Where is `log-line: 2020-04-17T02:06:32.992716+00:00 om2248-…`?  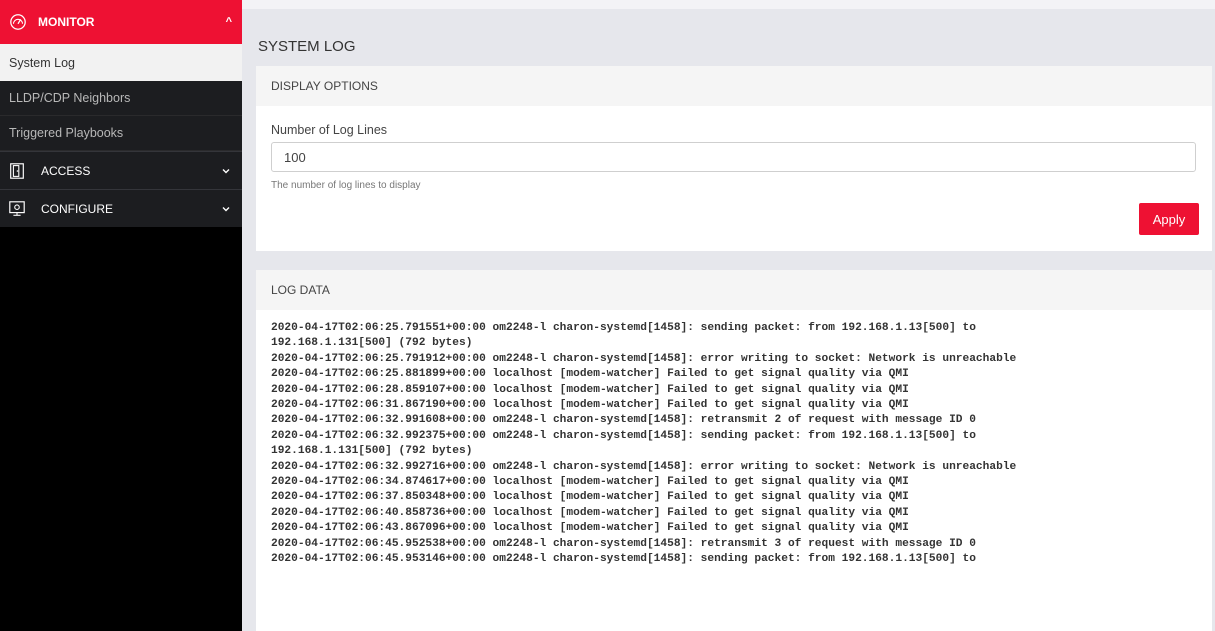
log-line: 2020-04-17T02:06:32.992716+00:00 om2248-… is located at coordinates (644, 466).